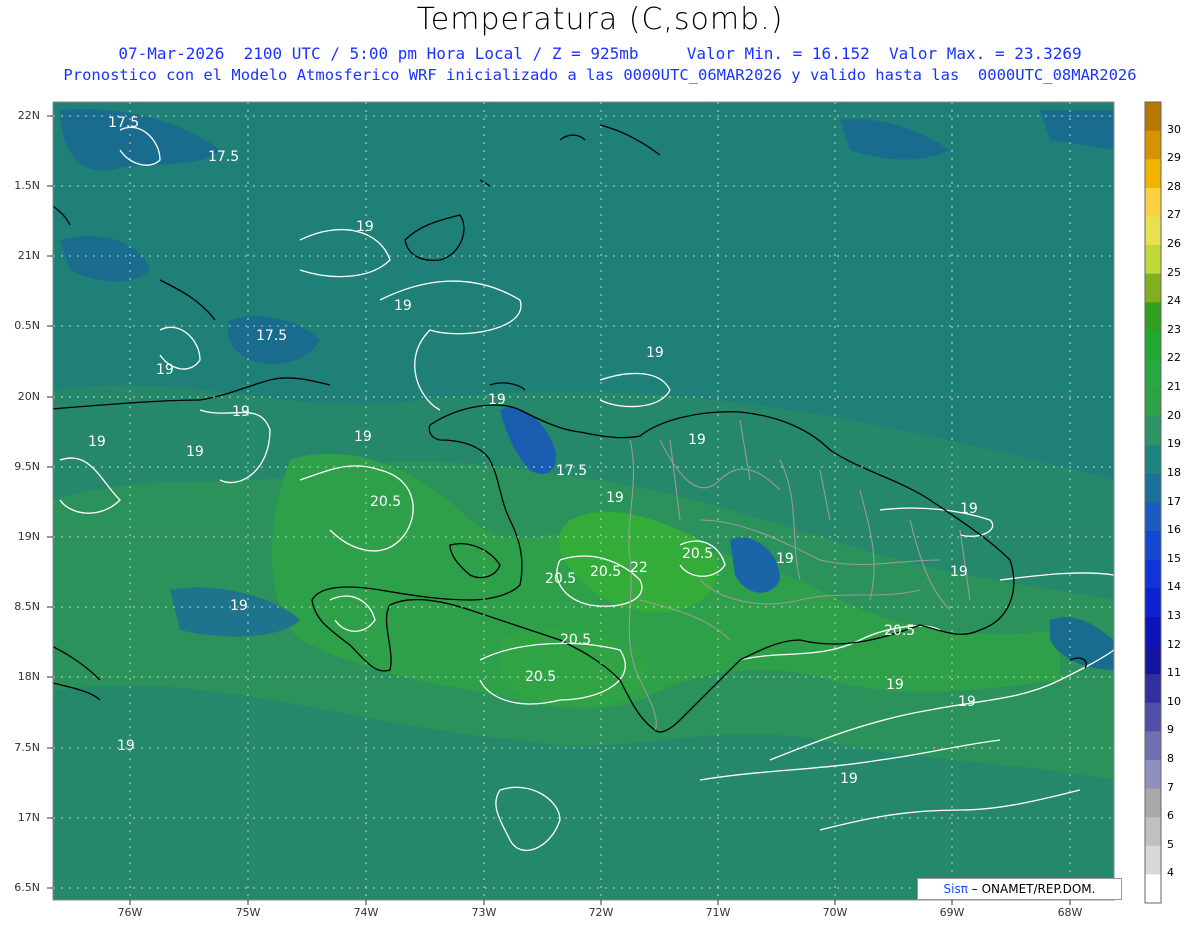  I want to click on lon-label: 71W, so click(718, 912).